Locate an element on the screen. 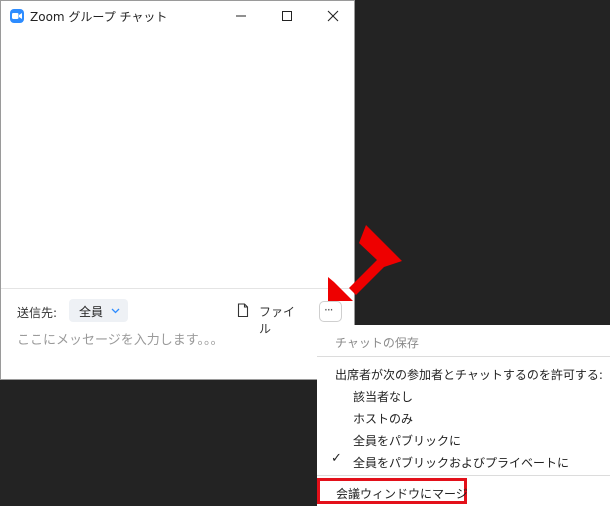 Image resolution: width=610 pixels, height=506 pixels. maximize-icon is located at coordinates (287, 16).